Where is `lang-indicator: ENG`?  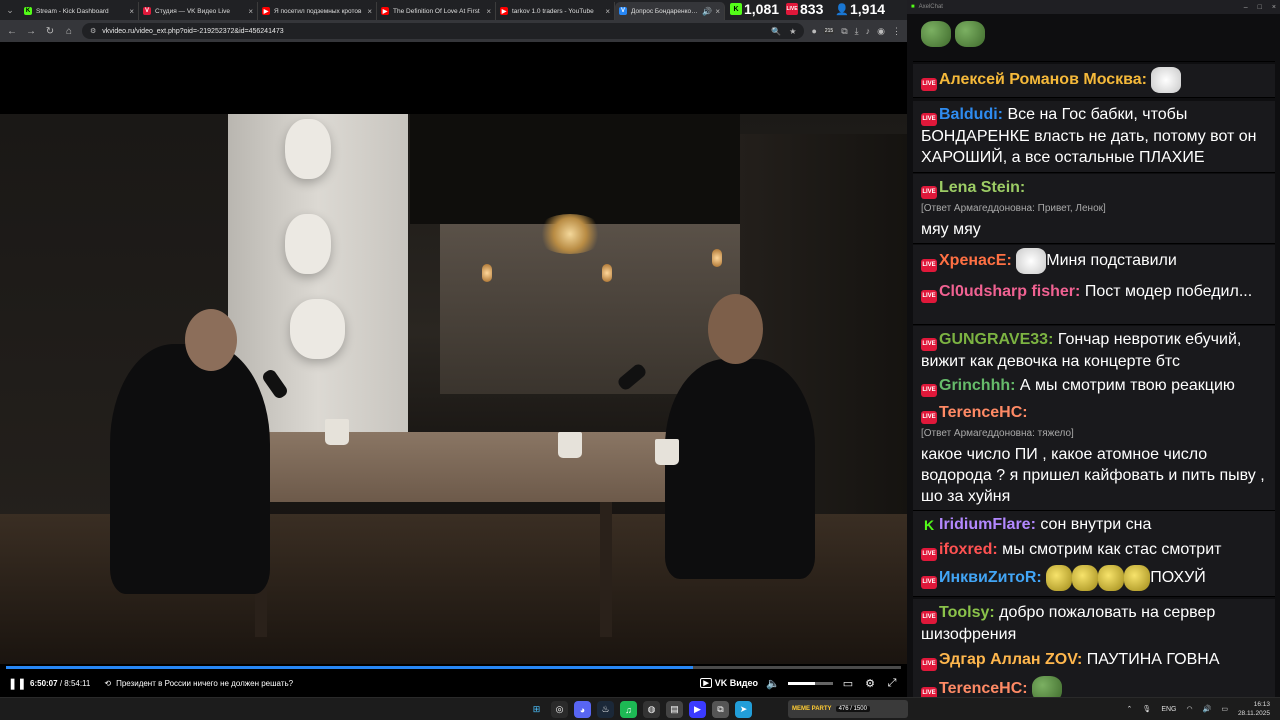
lang-indicator: ENG is located at coordinates (1168, 709).